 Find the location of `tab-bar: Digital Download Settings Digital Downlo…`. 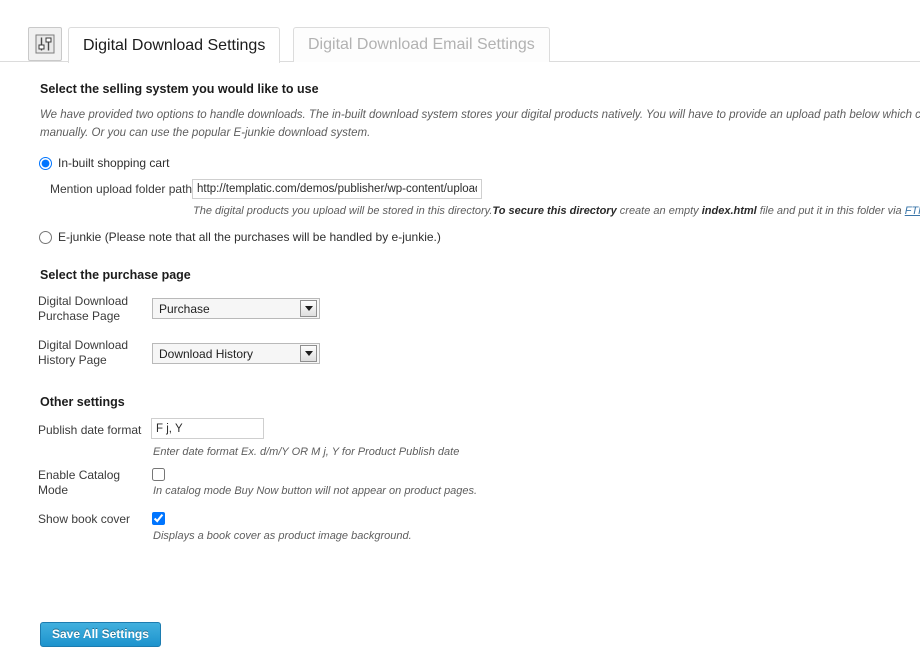

tab-bar: Digital Download Settings Digital Downlo… is located at coordinates (460, 45).